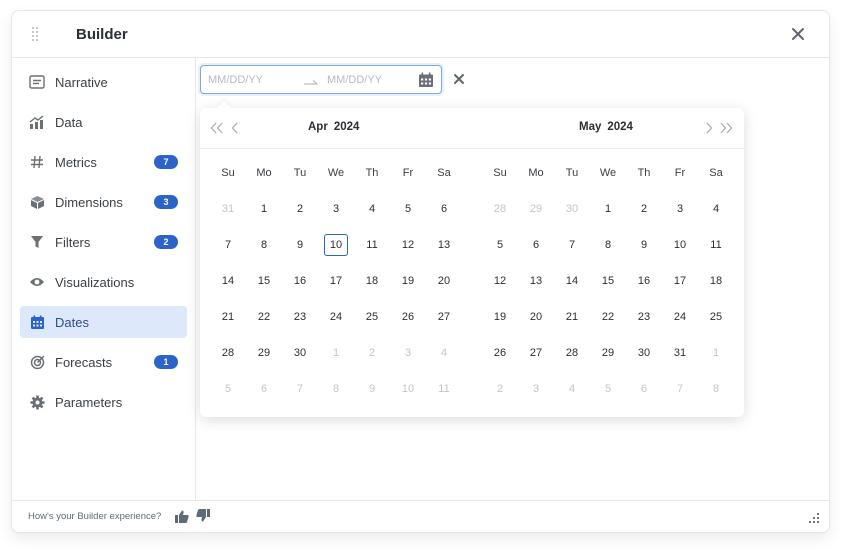  What do you see at coordinates (103, 122) in the screenshot?
I see `sidebar-item-data: Data` at bounding box center [103, 122].